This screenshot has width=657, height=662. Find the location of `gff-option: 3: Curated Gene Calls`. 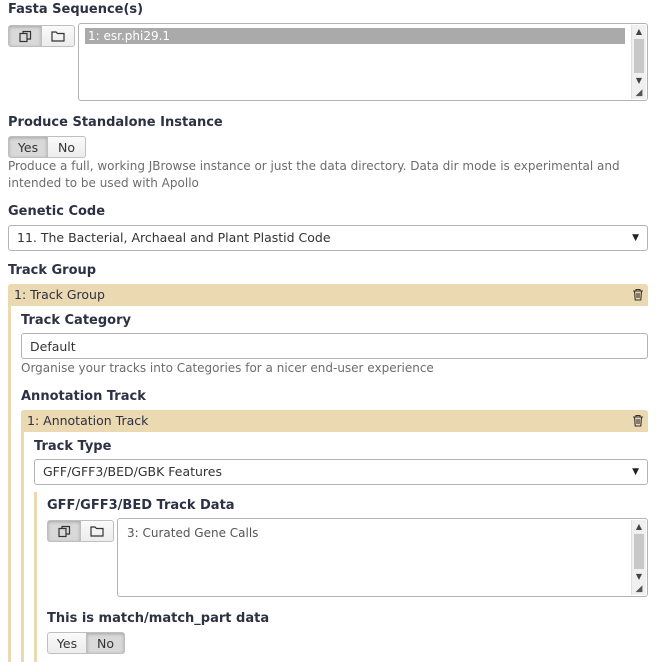

gff-option: 3: Curated Gene Calls is located at coordinates (374, 533).